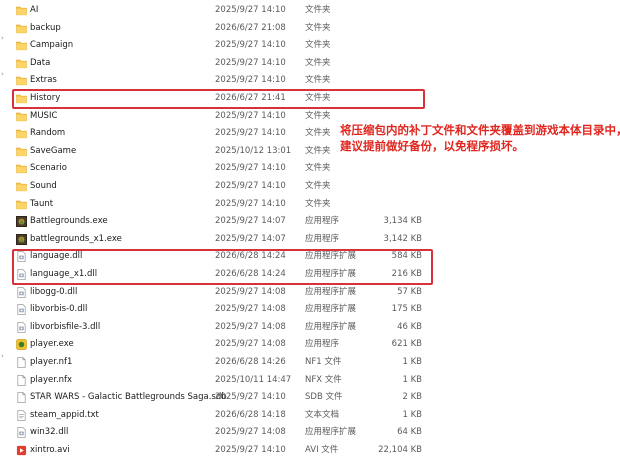  Describe the element at coordinates (406, 309) in the screenshot. I see `file-size: 175 KB` at that location.